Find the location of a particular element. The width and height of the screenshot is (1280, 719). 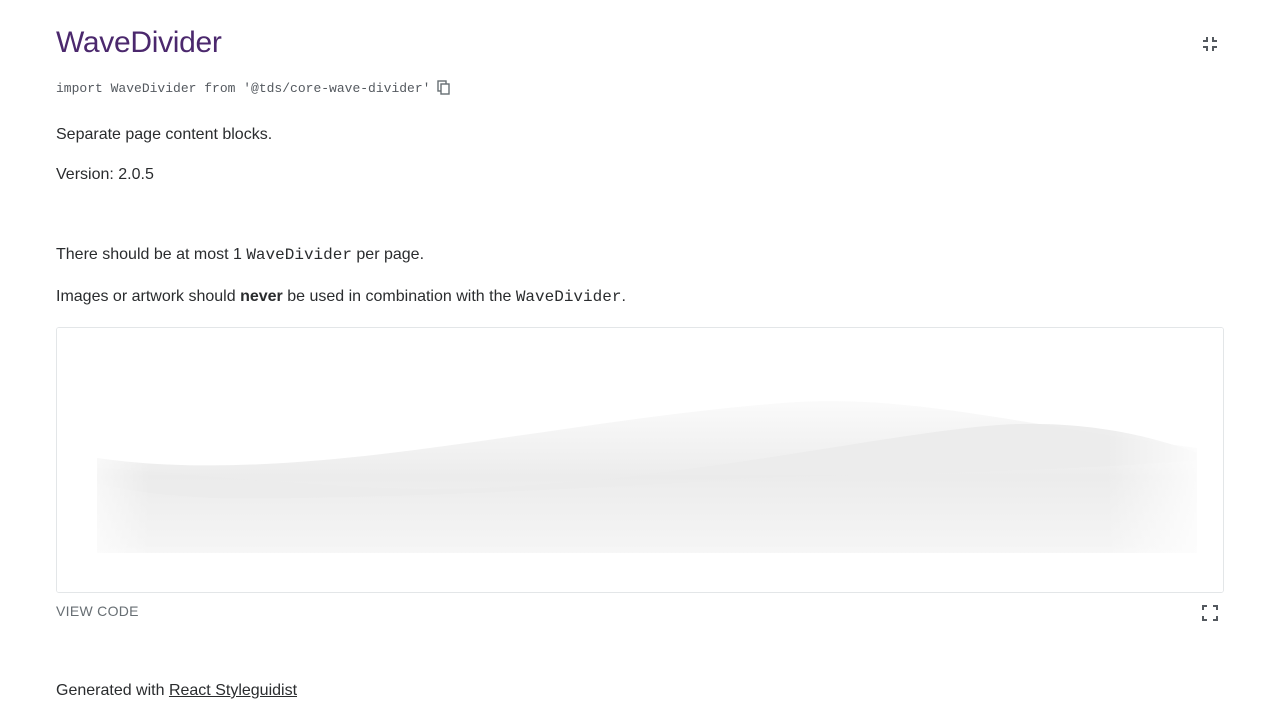

guideline-two-middle: be used in combination with the is located at coordinates (399, 296).